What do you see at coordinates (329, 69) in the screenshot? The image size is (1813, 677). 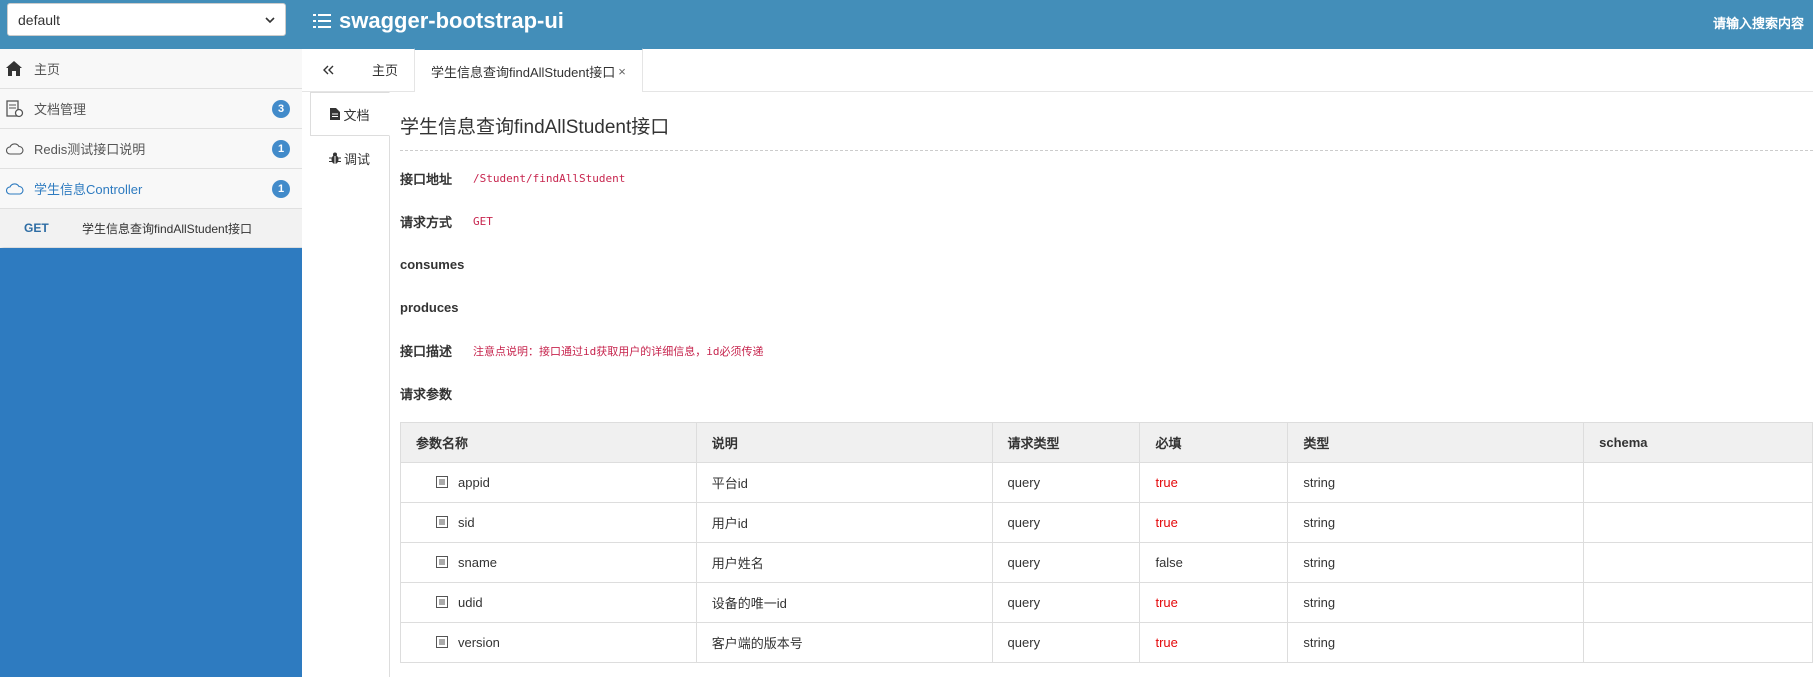 I see `collapse-sidebar-button` at bounding box center [329, 69].